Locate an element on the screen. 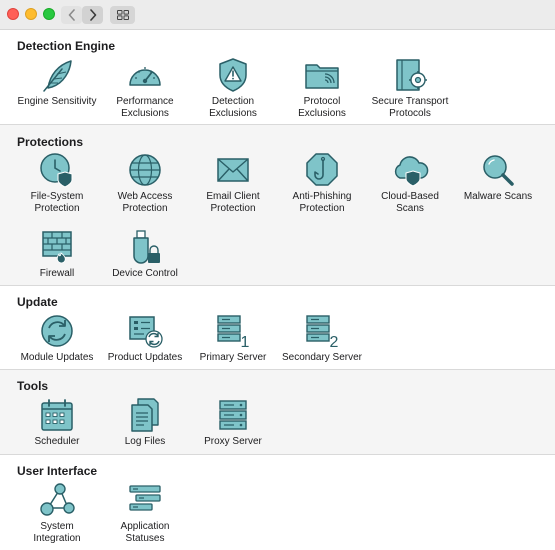 The height and width of the screenshot is (550, 555). pref-log-files: Log Files is located at coordinates (145, 422).